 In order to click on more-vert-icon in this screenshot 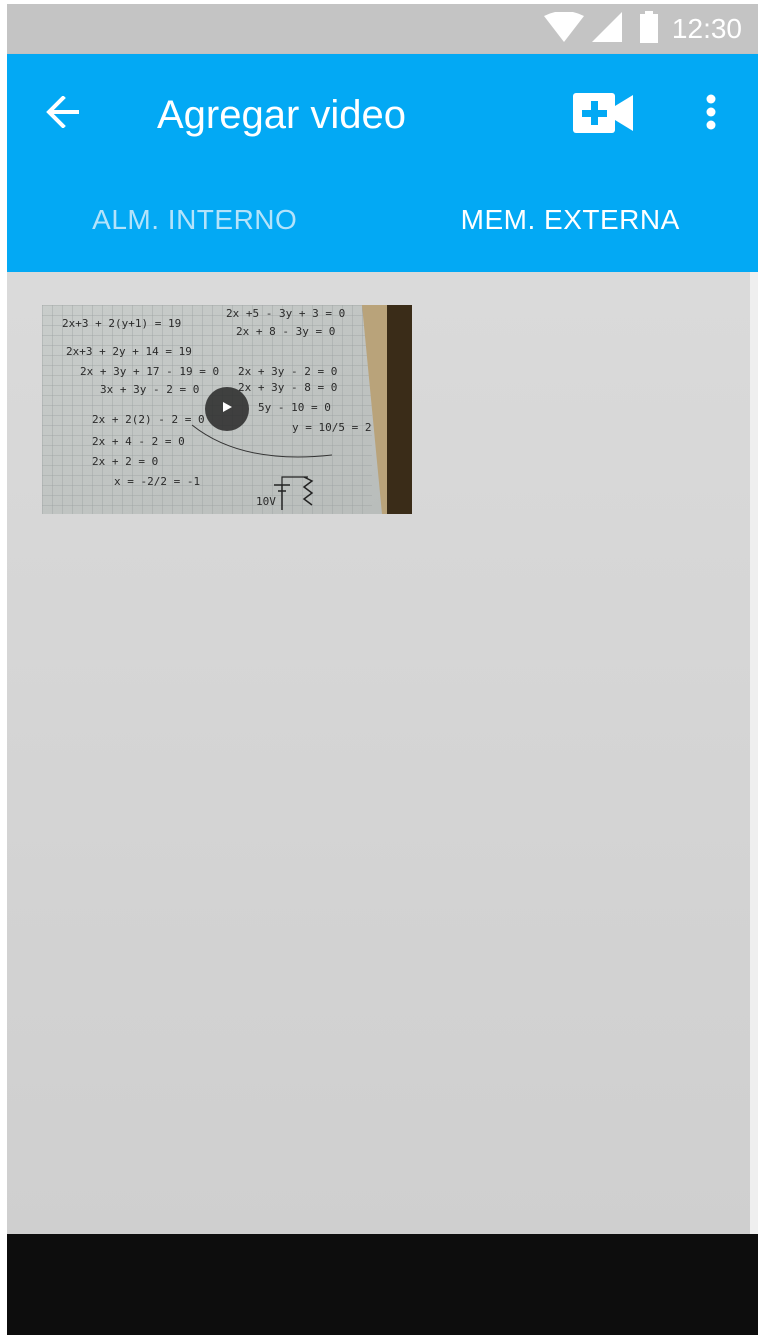, I will do `click(711, 114)`.